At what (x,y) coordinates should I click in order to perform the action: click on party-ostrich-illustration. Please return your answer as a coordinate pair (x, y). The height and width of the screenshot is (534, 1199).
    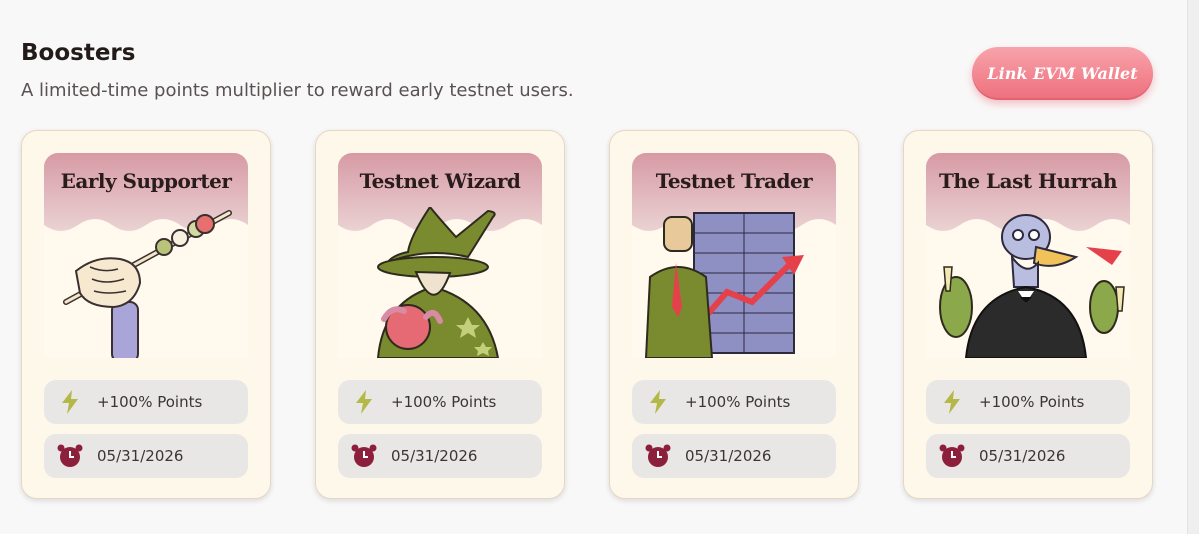
    Looking at the image, I should click on (1032, 286).